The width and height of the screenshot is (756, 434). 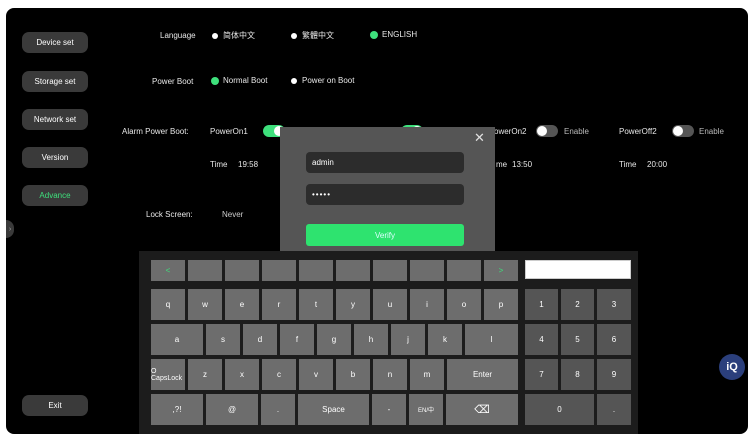 I want to click on key-s: s, so click(x=223, y=339).